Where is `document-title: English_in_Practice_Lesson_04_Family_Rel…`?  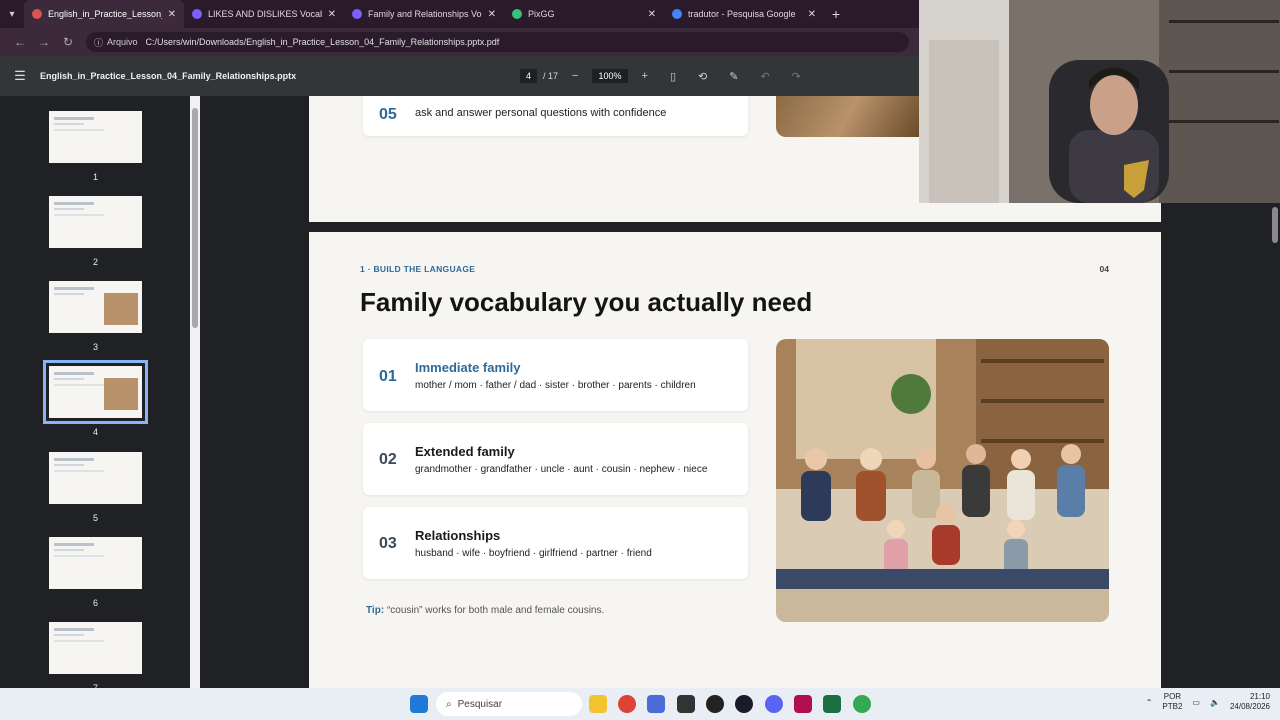 document-title: English_in_Practice_Lesson_04_Family_Rel… is located at coordinates (168, 76).